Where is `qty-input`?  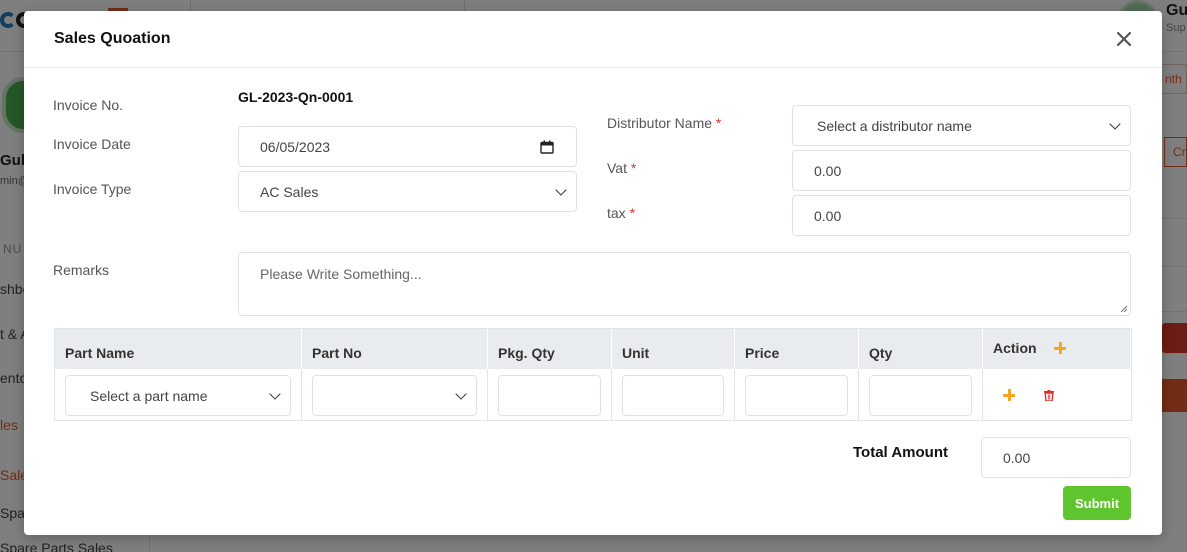 qty-input is located at coordinates (920, 395).